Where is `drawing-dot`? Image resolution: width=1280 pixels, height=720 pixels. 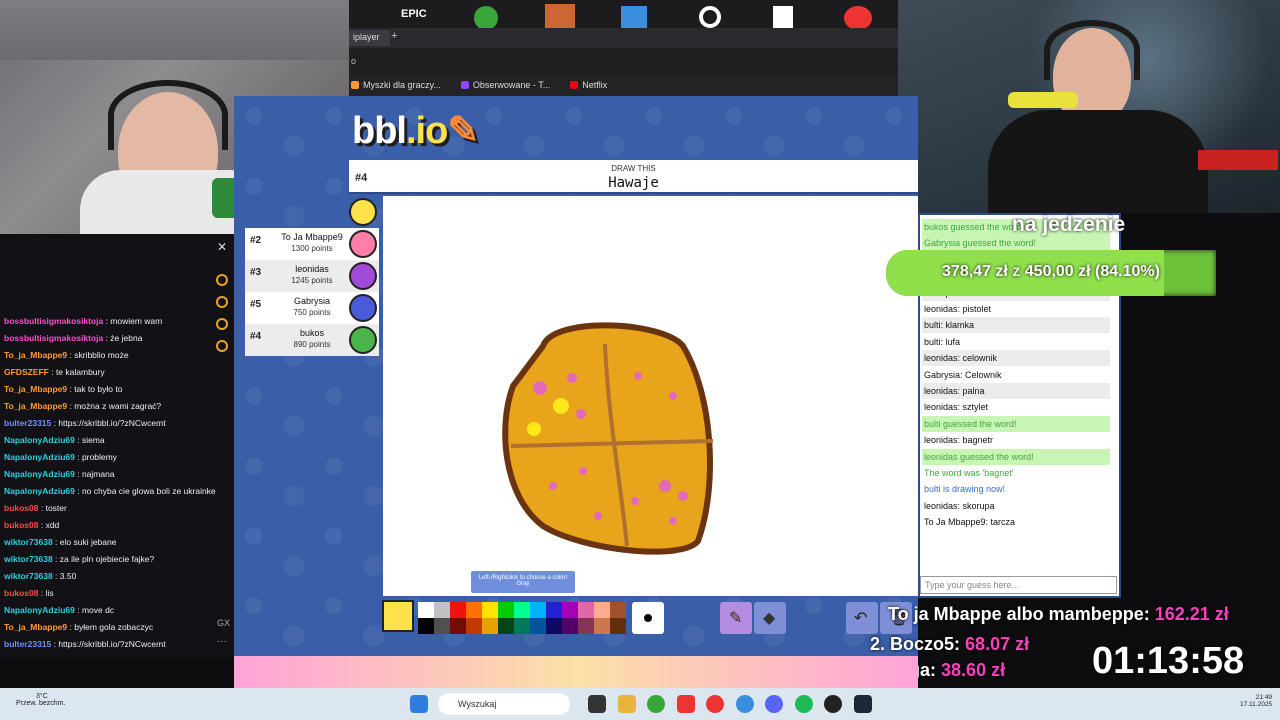
drawing-dot is located at coordinates (561, 406).